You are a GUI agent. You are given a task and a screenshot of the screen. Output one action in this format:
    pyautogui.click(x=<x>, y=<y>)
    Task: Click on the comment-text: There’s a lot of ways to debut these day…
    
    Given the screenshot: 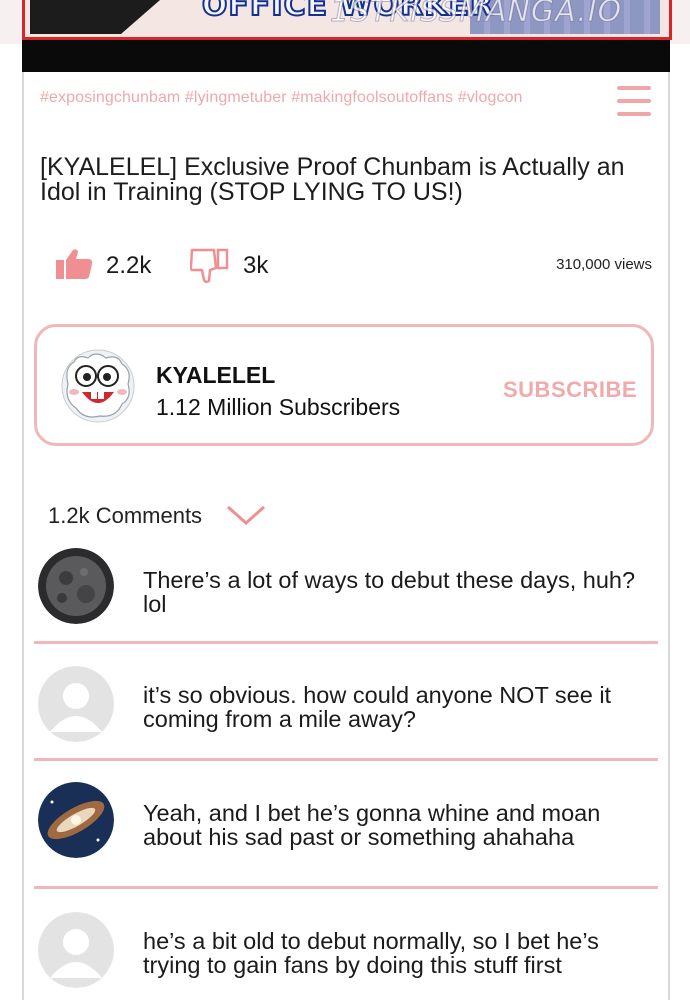 What is the action you would take?
    pyautogui.click(x=389, y=592)
    